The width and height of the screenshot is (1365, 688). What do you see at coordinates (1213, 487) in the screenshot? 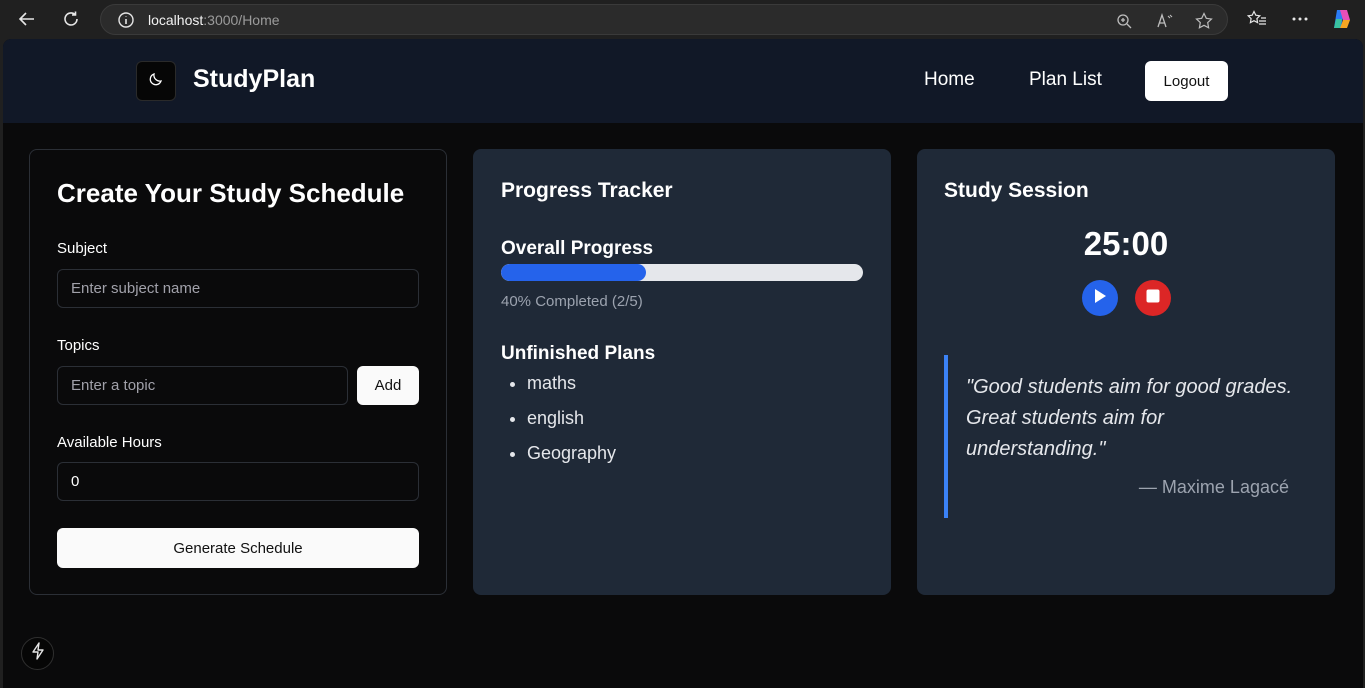
I see `quote-author: — Maxime Lagacé` at bounding box center [1213, 487].